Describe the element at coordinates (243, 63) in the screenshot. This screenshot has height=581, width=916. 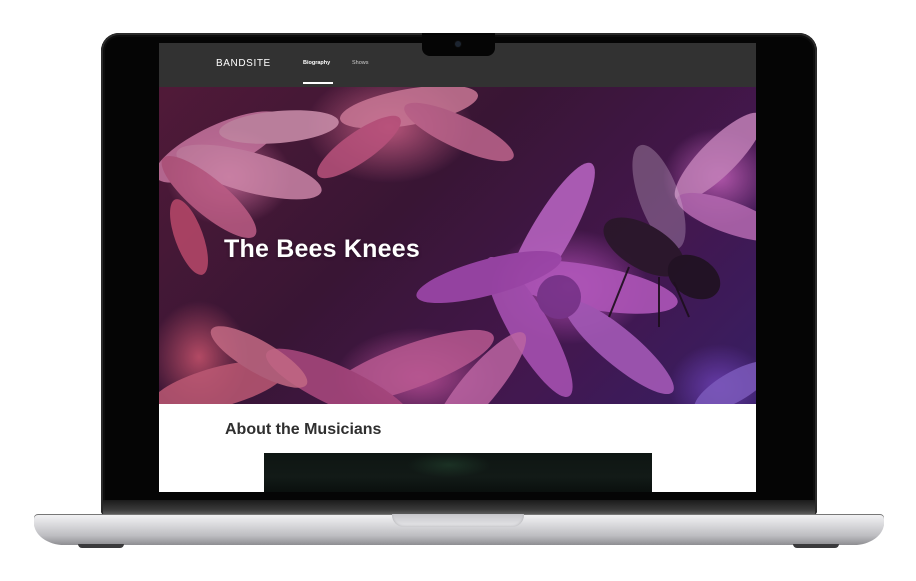
I see `site-logo: BANDSITE` at that location.